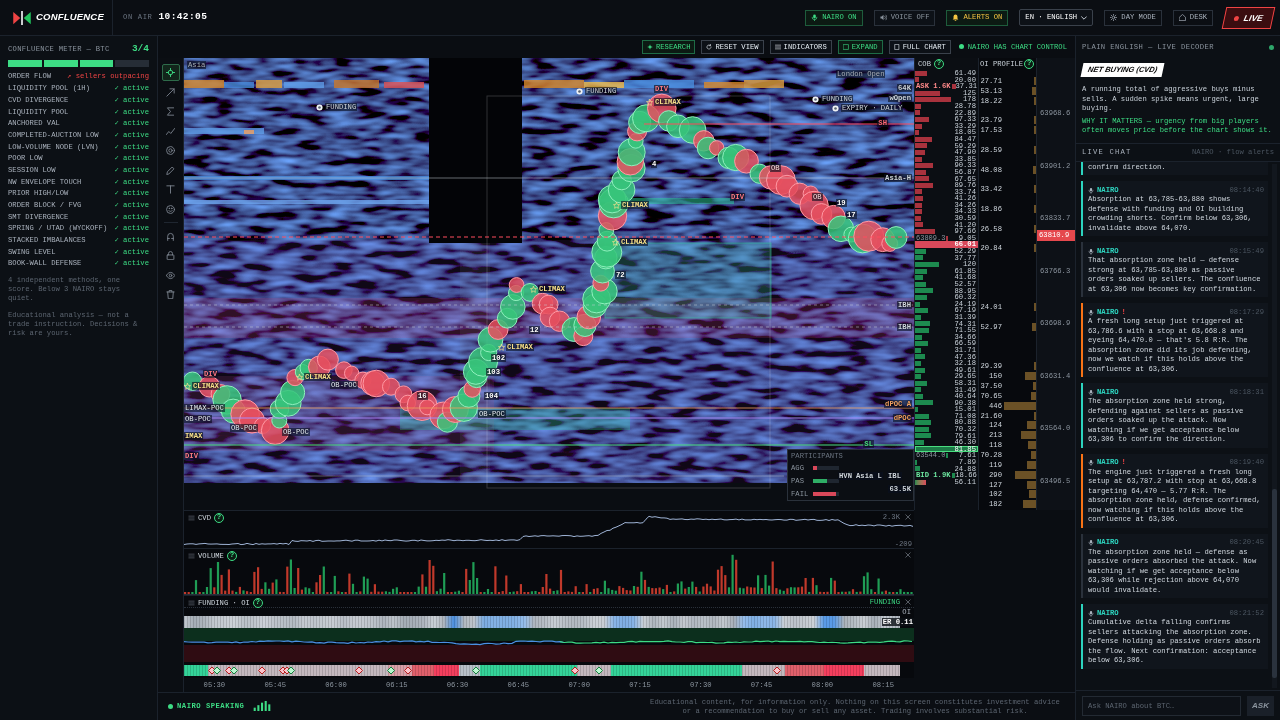 Image resolution: width=1280 pixels, height=720 pixels. I want to click on eye-icon, so click(170, 275).